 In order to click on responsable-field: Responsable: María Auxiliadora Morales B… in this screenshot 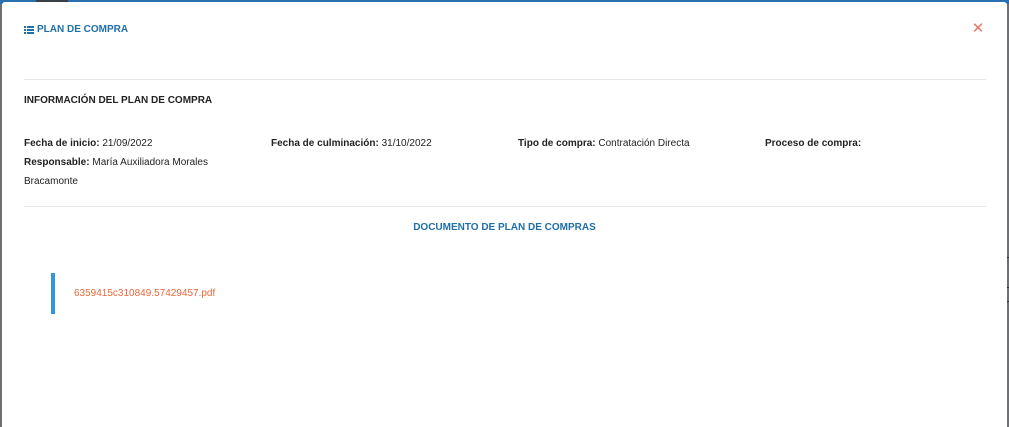, I will do `click(134, 172)`.